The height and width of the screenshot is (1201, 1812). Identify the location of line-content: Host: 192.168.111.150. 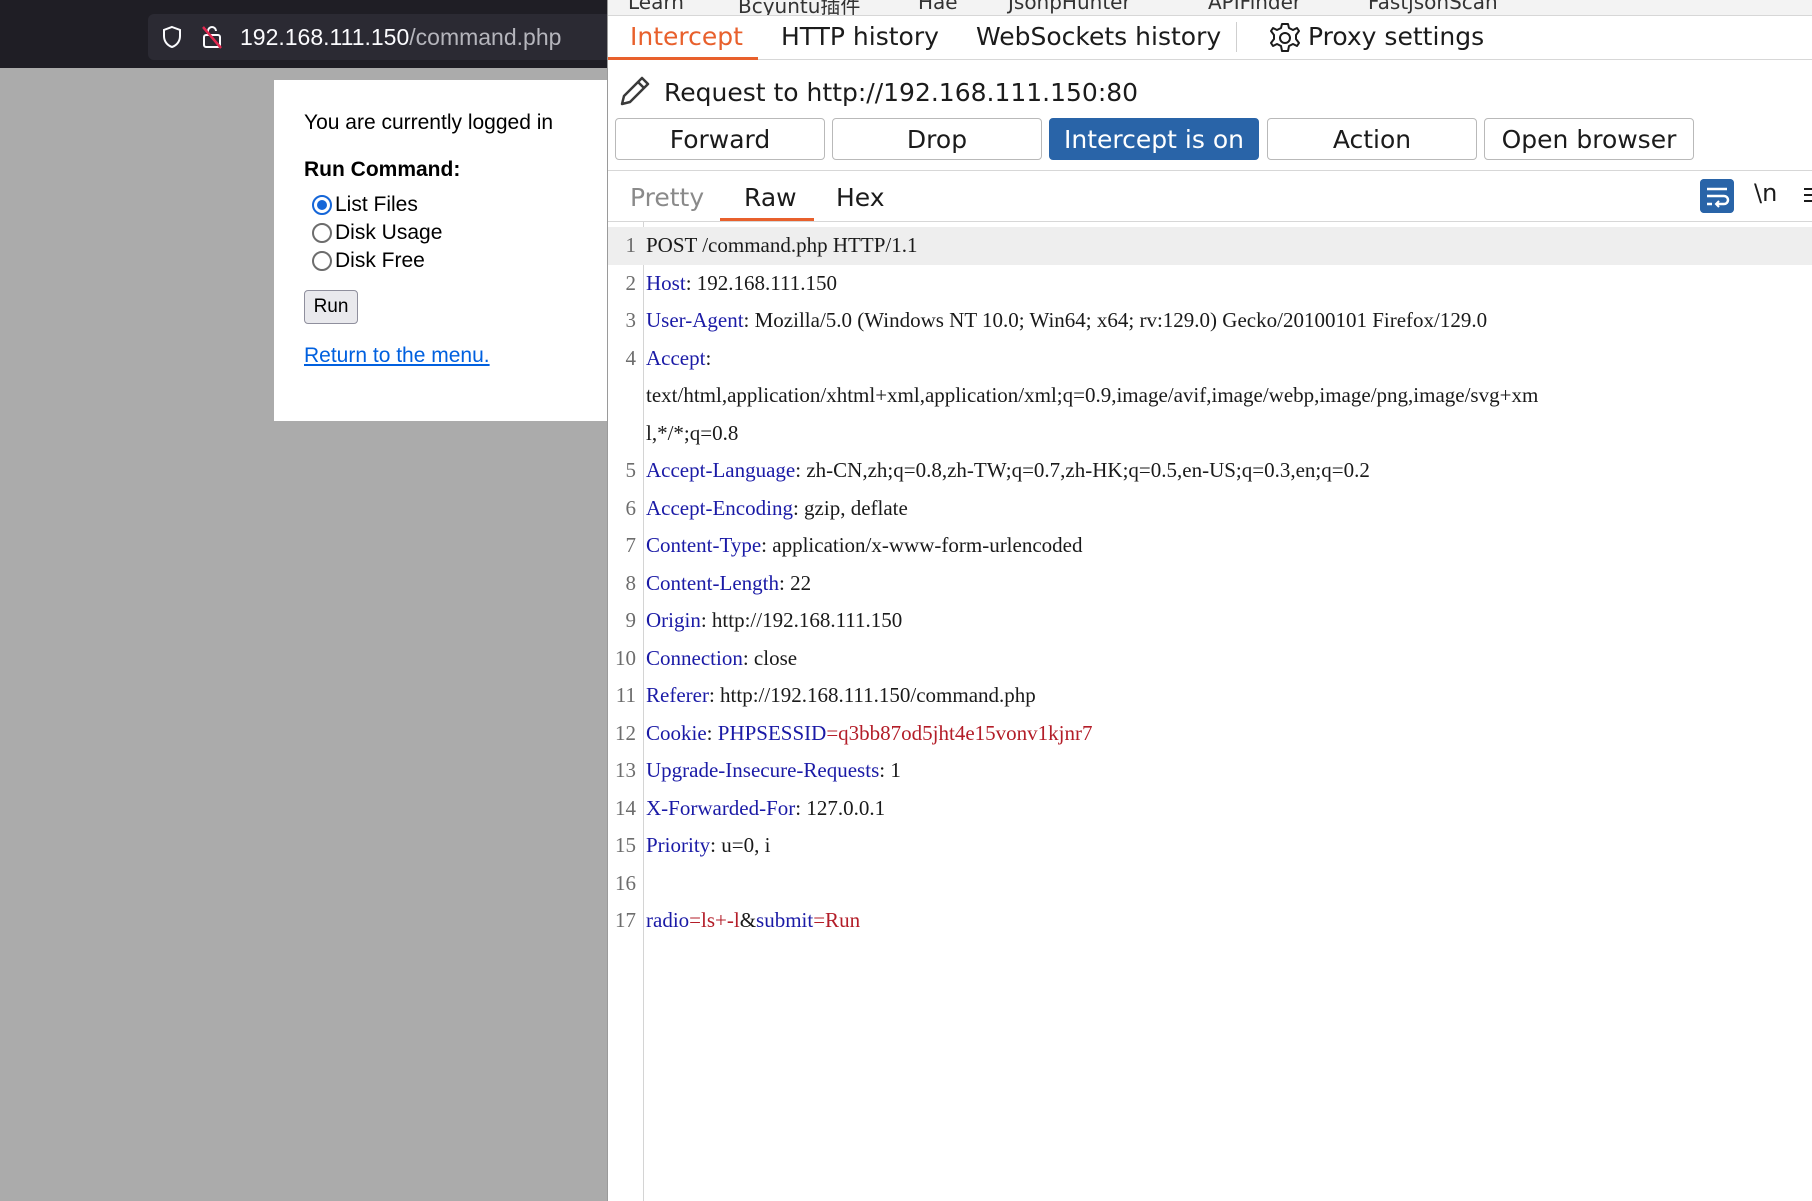
(741, 284).